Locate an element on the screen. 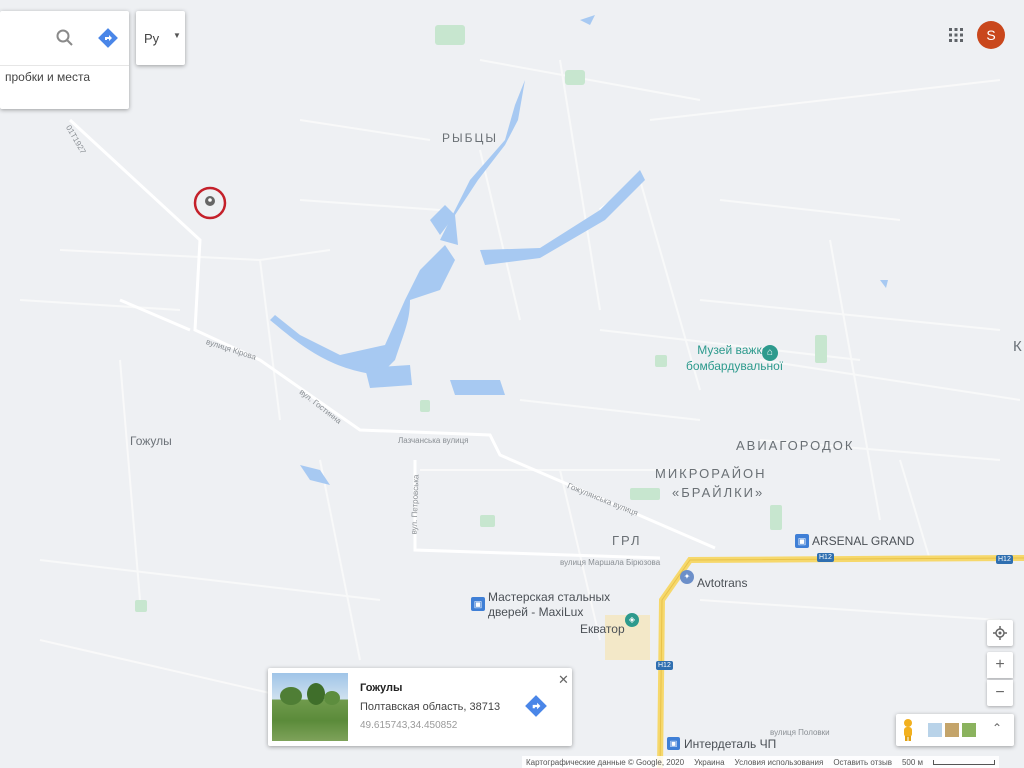  place-coordinates: 49.615743,34.450852 is located at coordinates (408, 725).